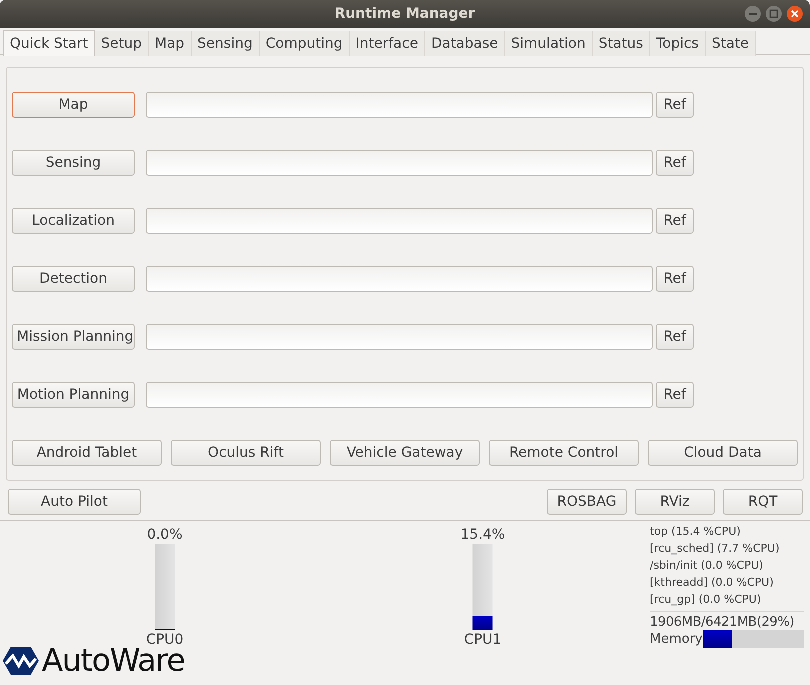 This screenshot has width=810, height=685. What do you see at coordinates (388, 43) in the screenshot?
I see `tab: Interface` at bounding box center [388, 43].